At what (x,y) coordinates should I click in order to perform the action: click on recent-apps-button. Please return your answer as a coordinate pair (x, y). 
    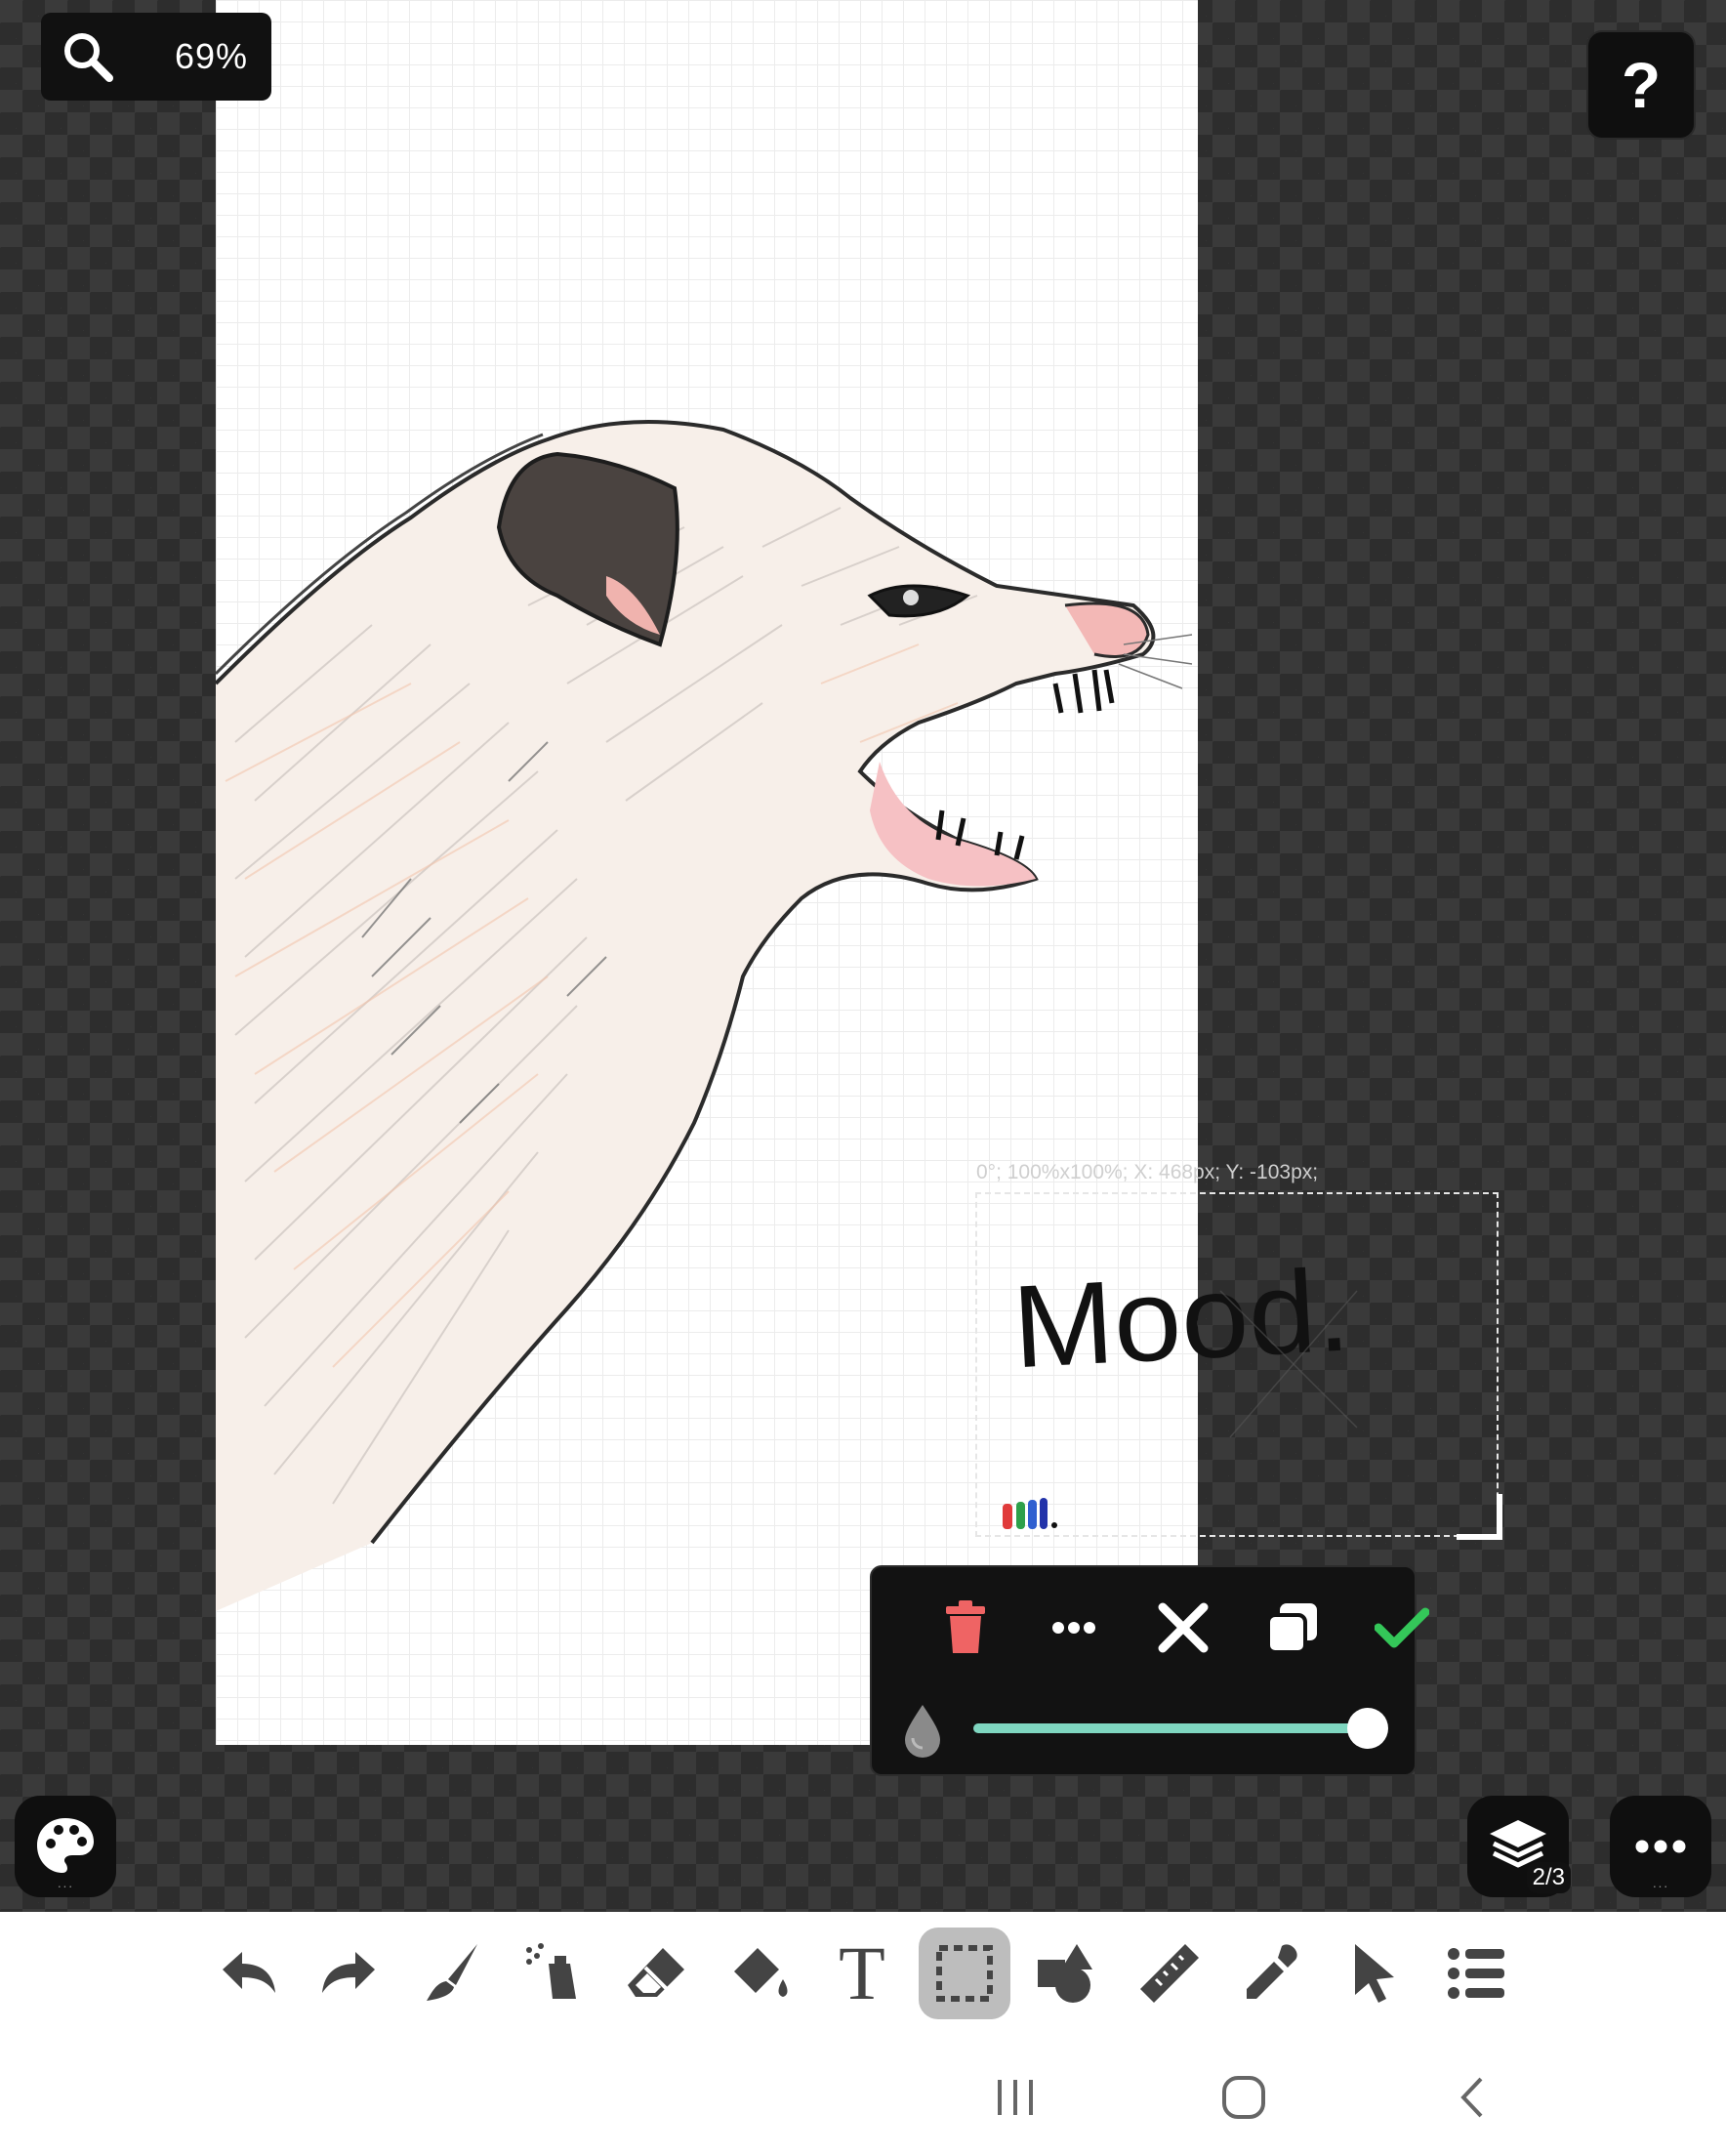
    Looking at the image, I should click on (1015, 2097).